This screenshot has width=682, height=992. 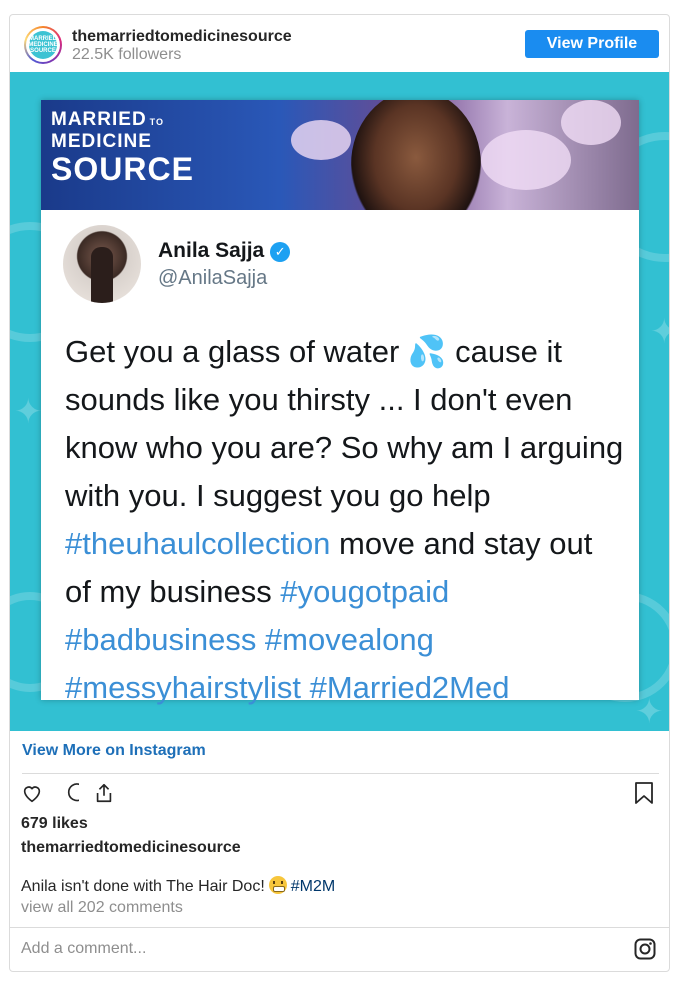 I want to click on account-name: themarriedtomedicinesource, so click(x=182, y=37).